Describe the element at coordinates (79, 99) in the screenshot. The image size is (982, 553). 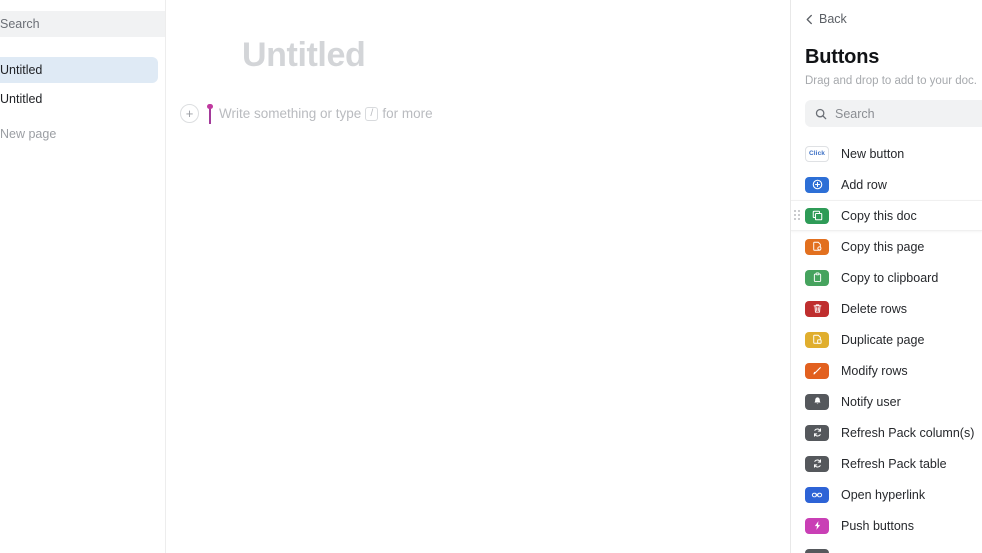
I see `sidebar-item-page-2: Untitled` at that location.